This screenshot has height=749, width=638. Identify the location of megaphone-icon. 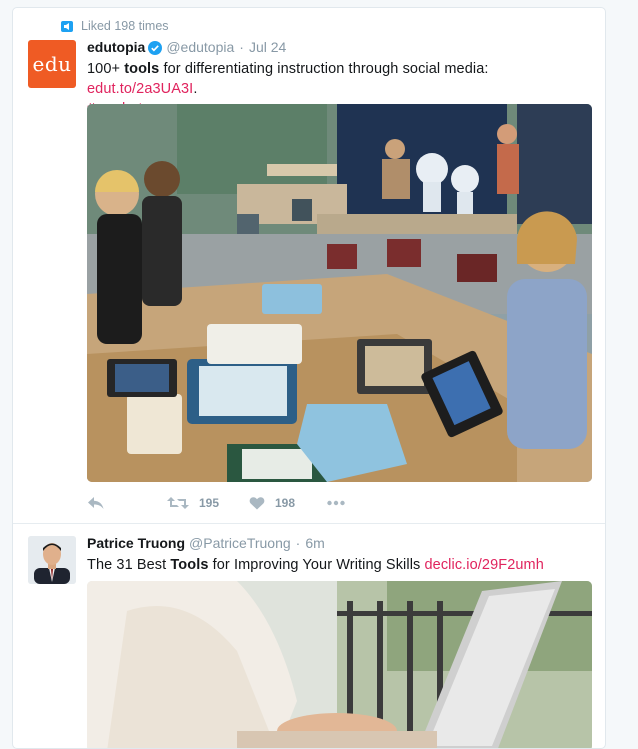
(67, 26).